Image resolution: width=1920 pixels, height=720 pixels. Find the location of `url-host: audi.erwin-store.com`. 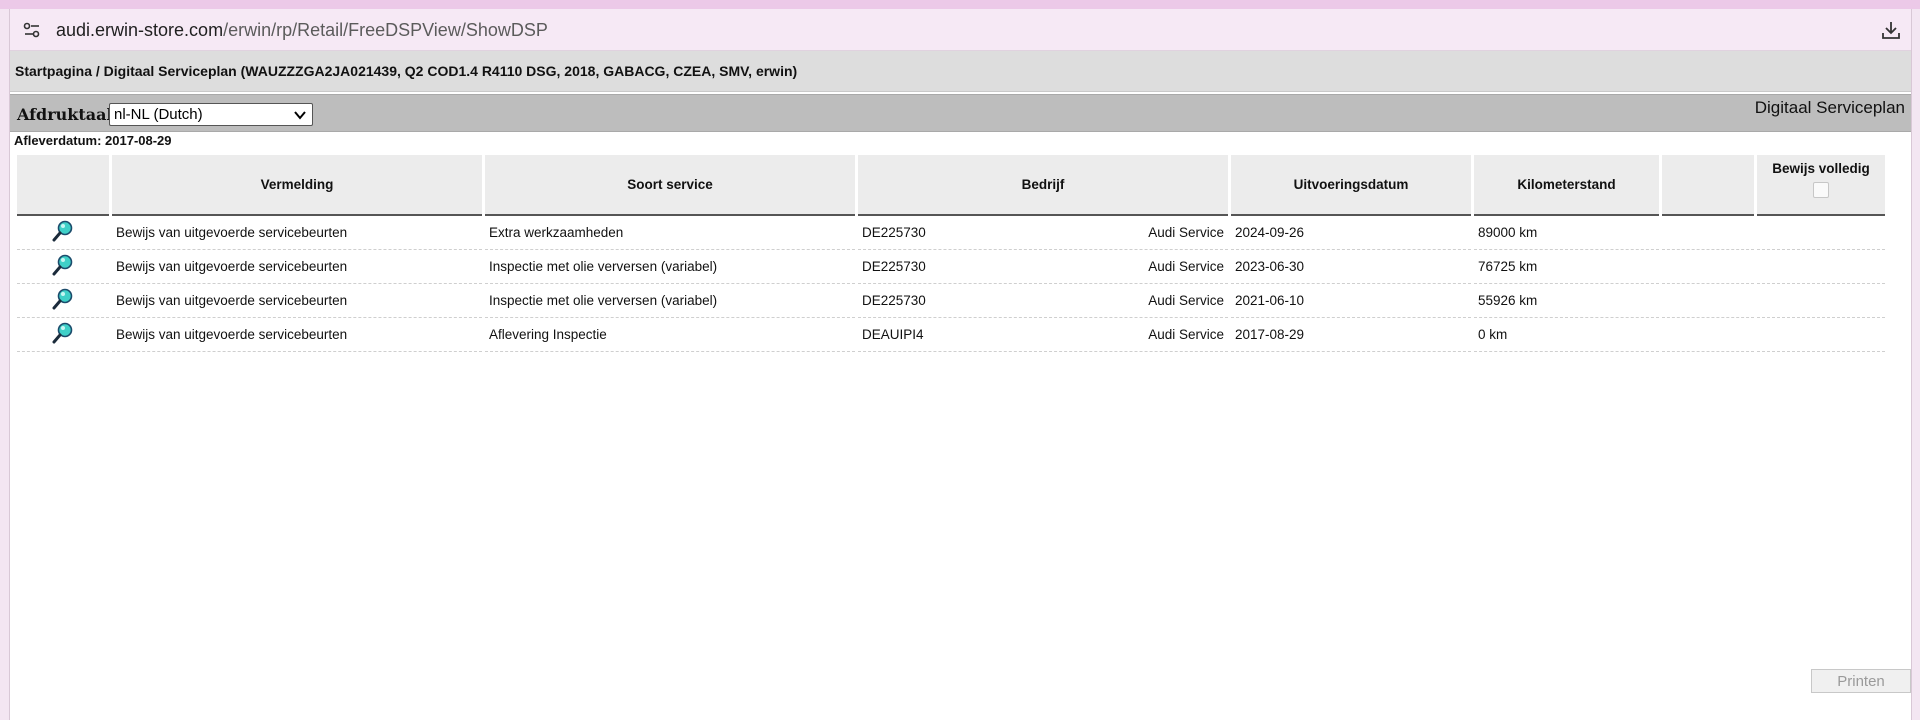

url-host: audi.erwin-store.com is located at coordinates (140, 30).